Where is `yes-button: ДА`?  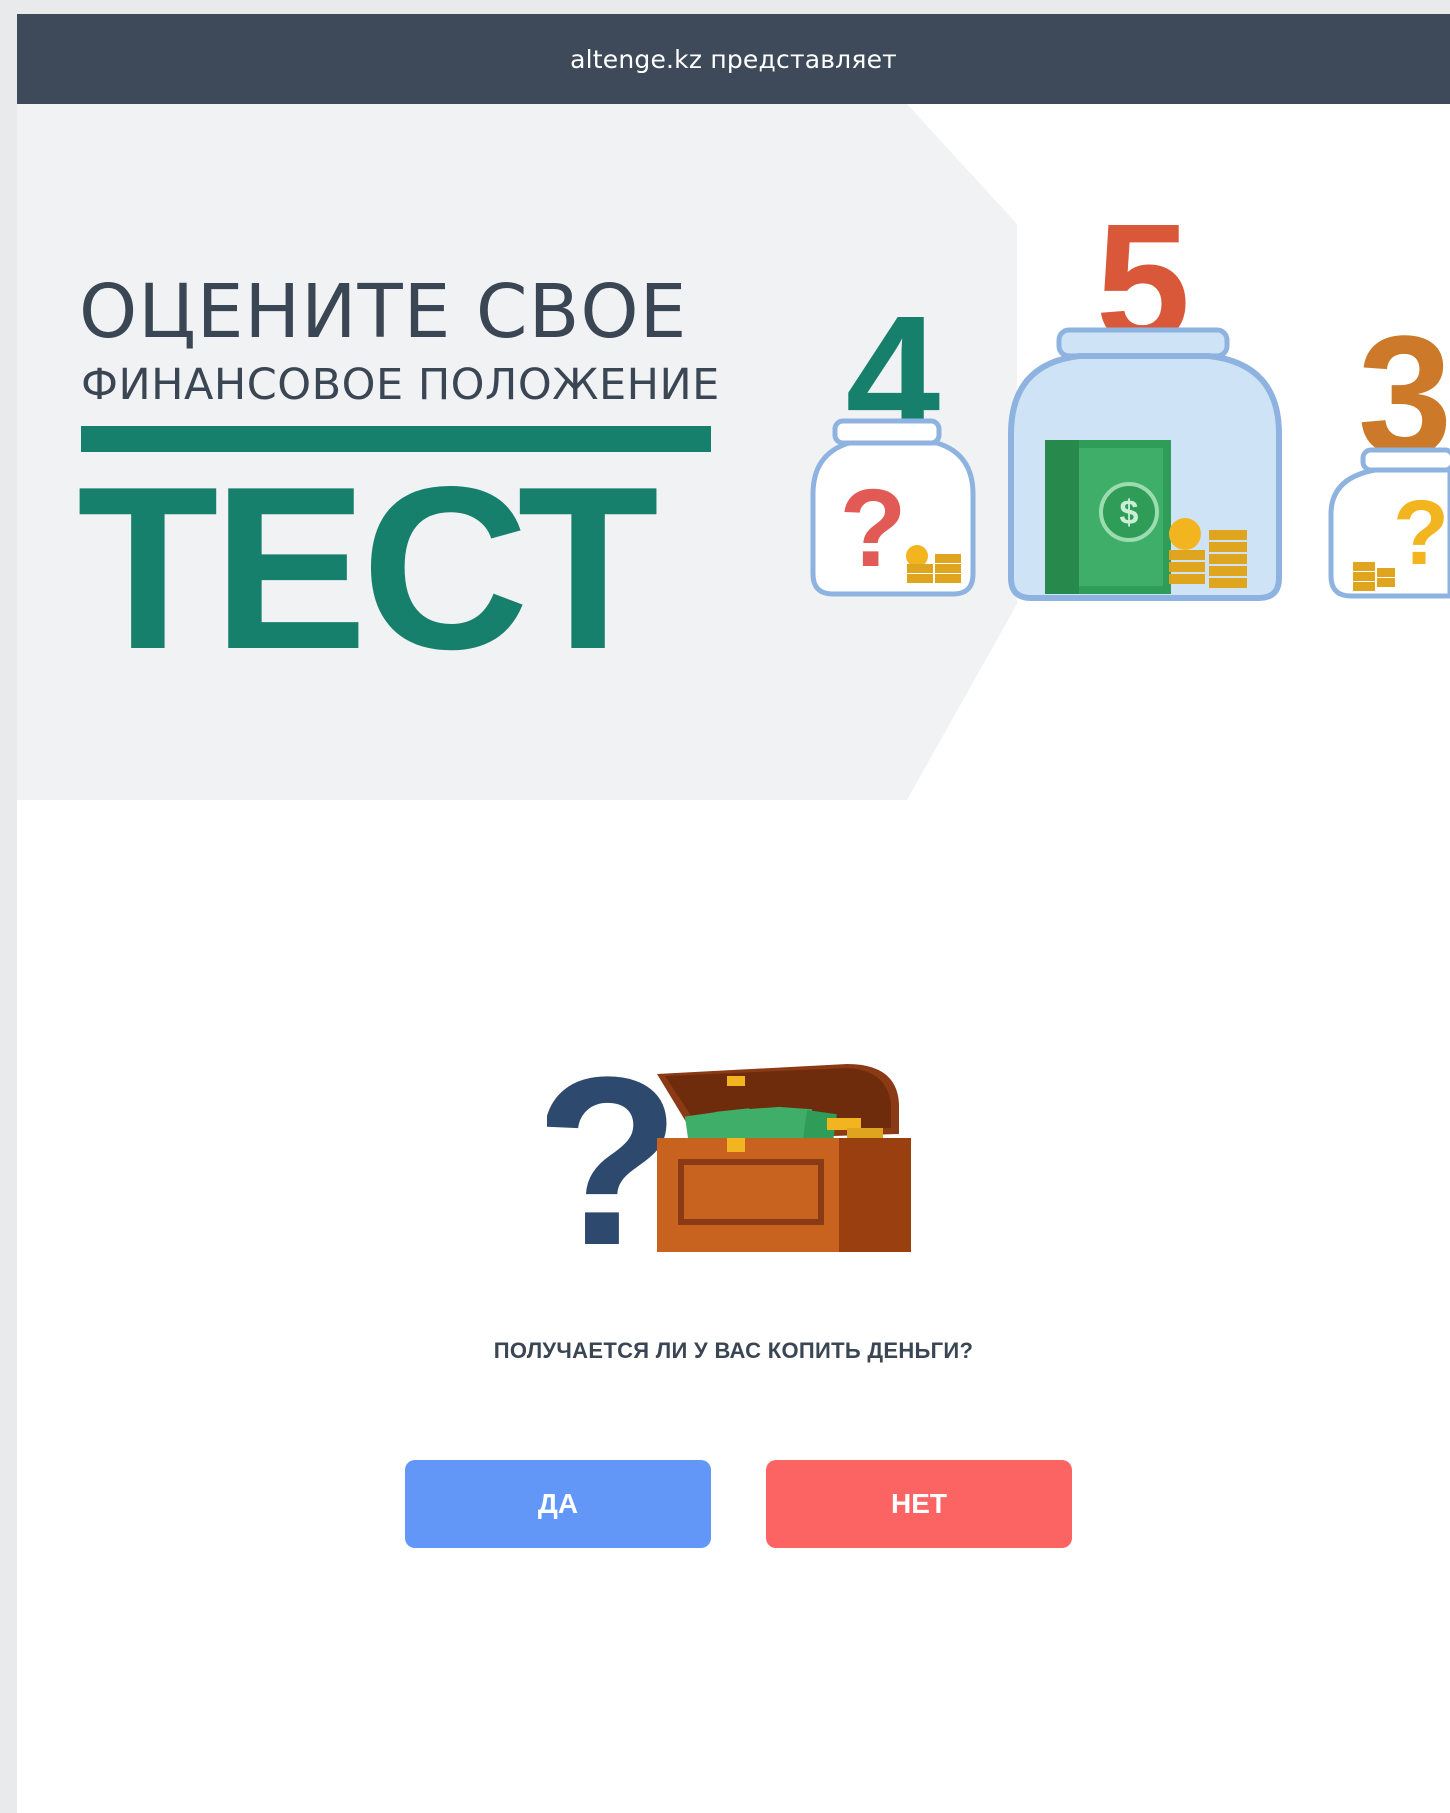 yes-button: ДА is located at coordinates (558, 1504).